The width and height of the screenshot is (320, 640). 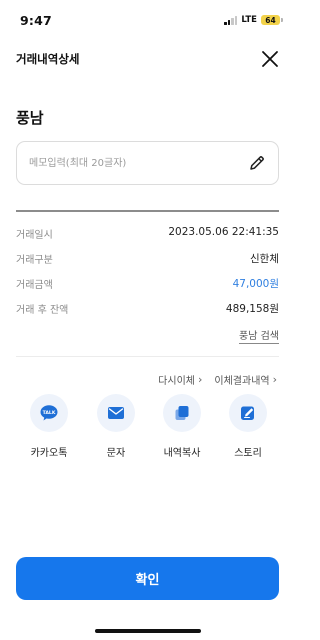 What do you see at coordinates (34, 285) in the screenshot?
I see `detail-label: 거래금액` at bounding box center [34, 285].